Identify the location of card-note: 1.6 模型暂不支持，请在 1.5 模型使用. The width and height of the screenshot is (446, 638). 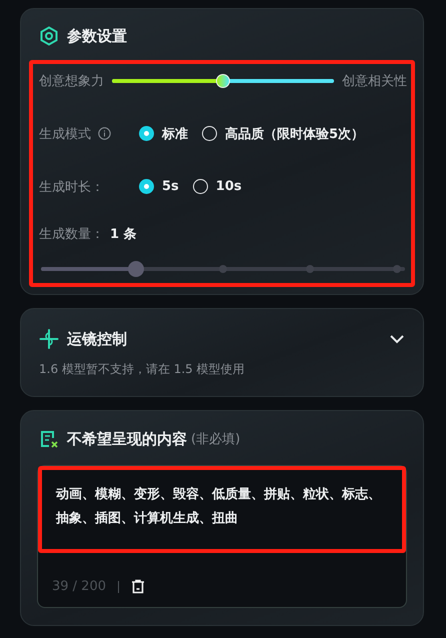
(142, 369).